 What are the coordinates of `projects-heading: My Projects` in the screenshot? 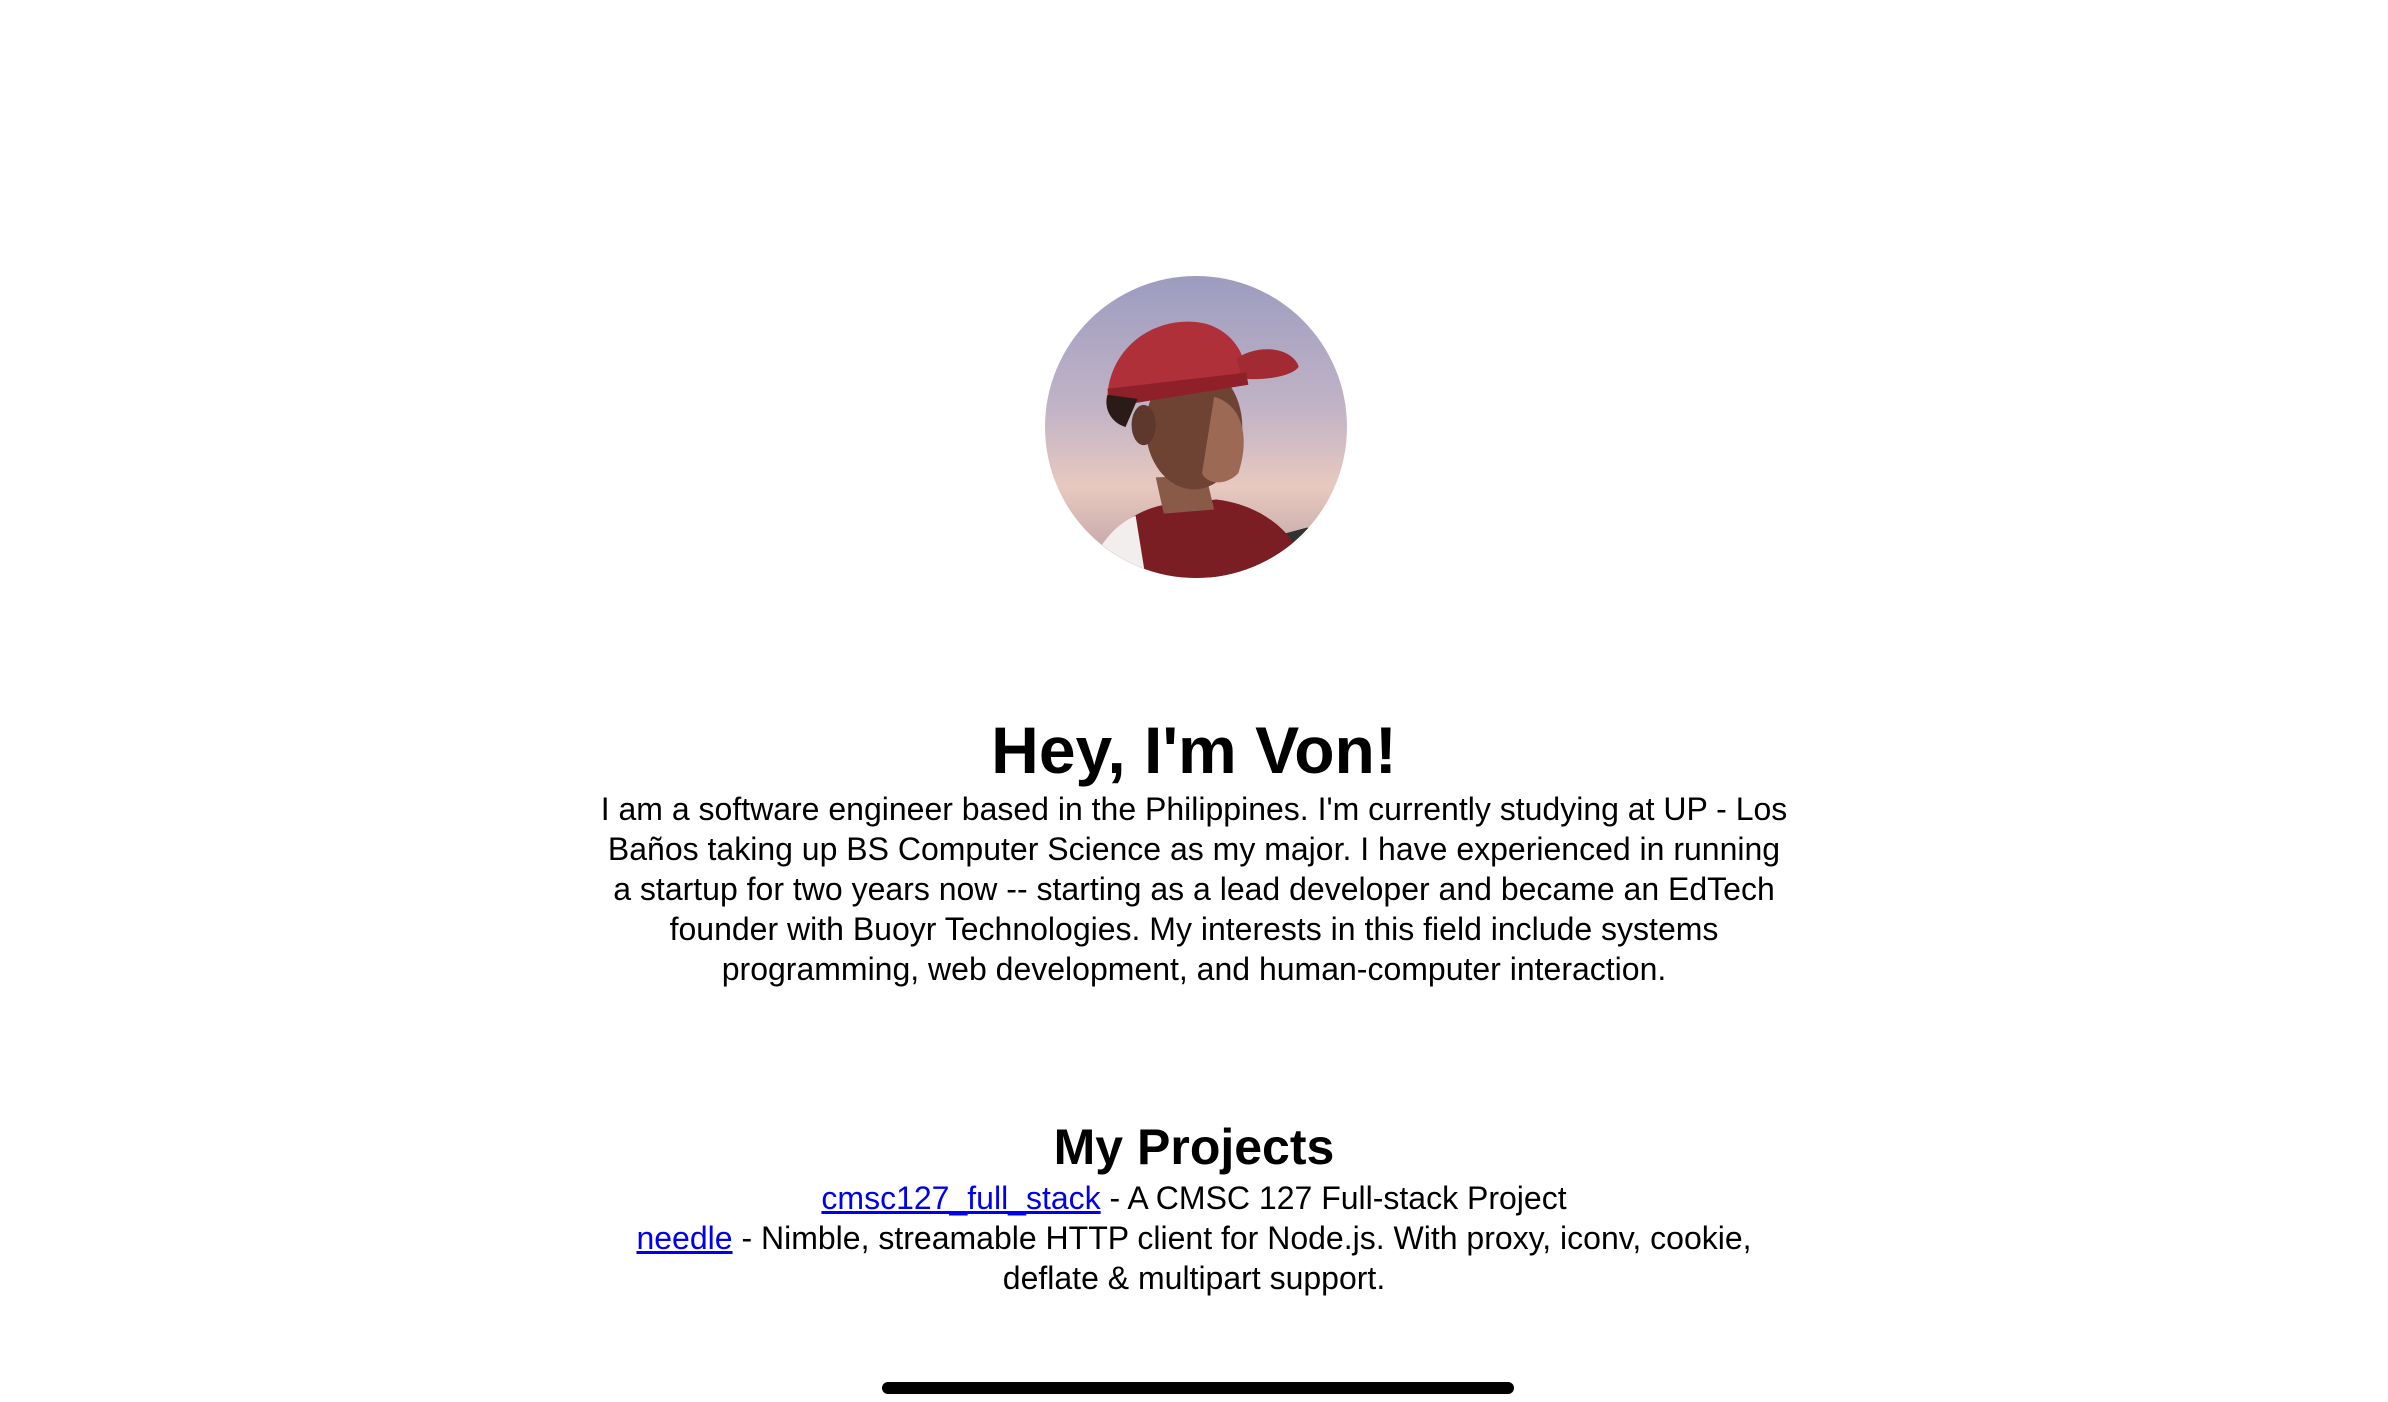 It's located at (1194, 1147).